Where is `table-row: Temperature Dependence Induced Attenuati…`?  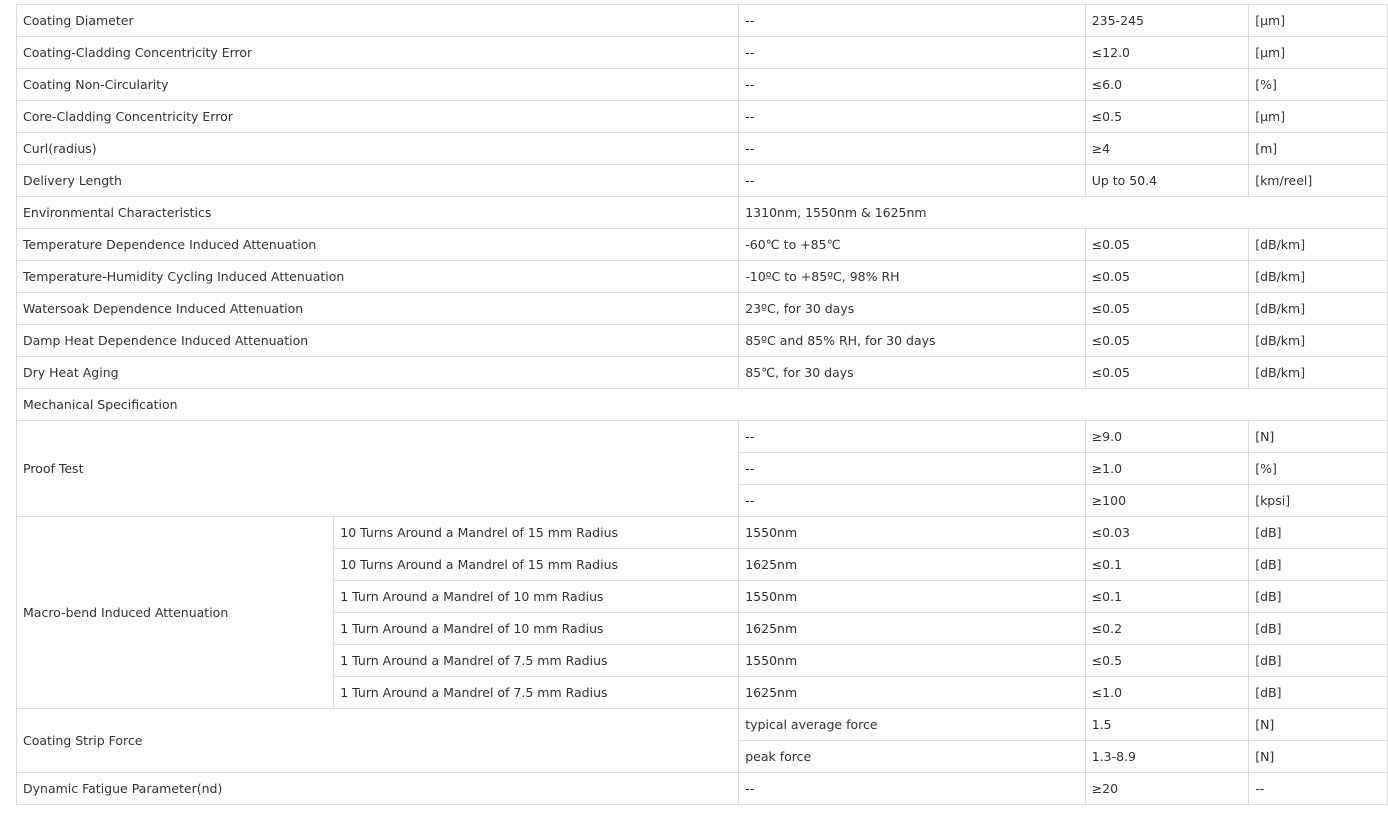
table-row: Temperature Dependence Induced Attenuati… is located at coordinates (701, 244).